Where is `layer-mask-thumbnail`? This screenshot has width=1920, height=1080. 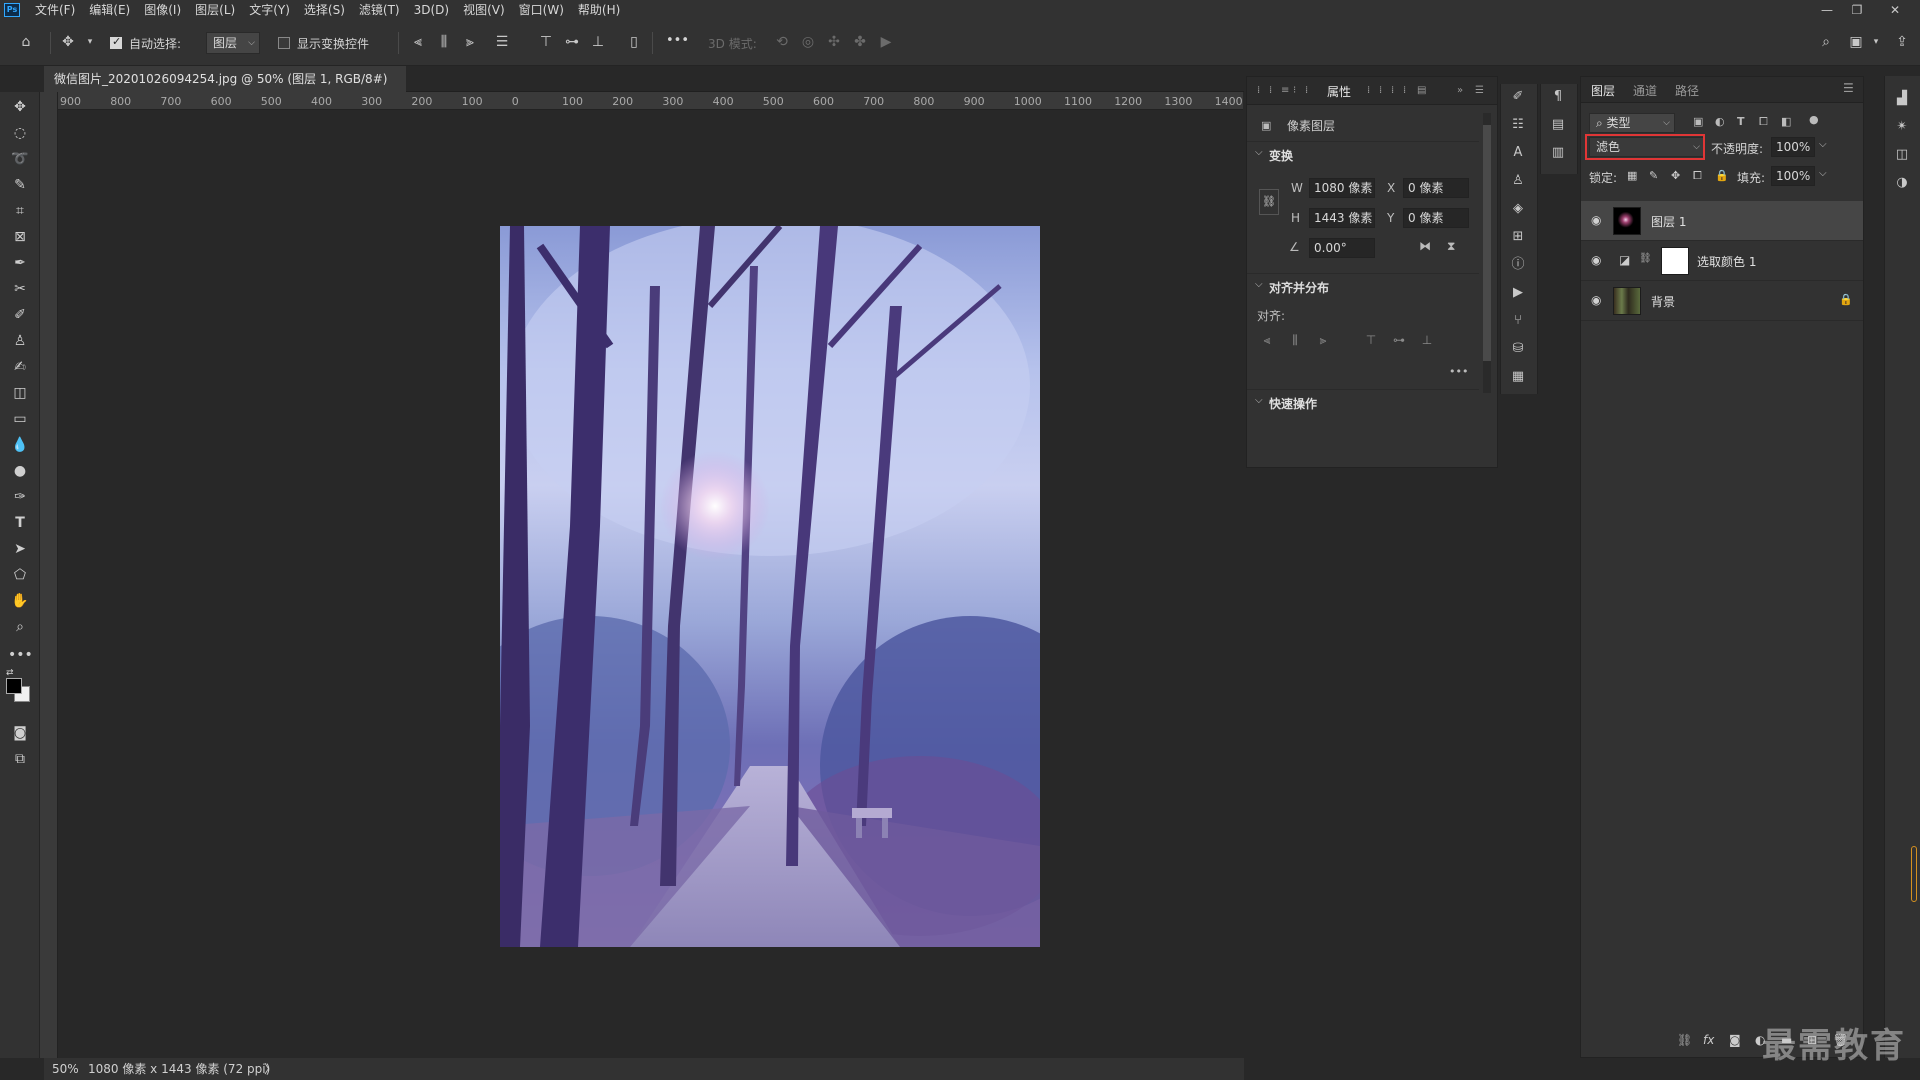
layer-mask-thumbnail is located at coordinates (1675, 261).